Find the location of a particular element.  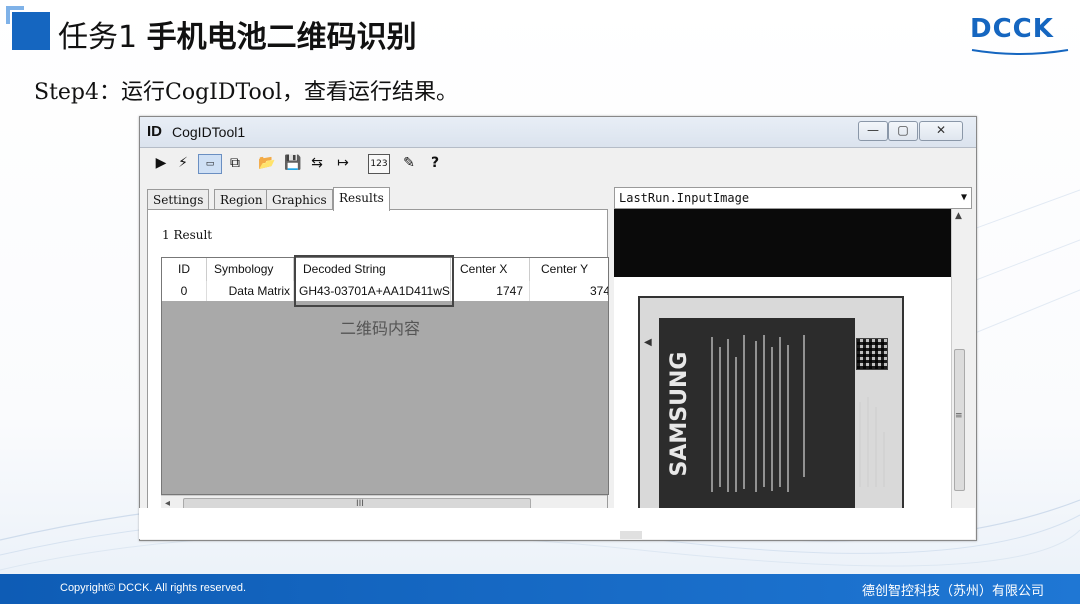

window-bottom-margin is located at coordinates (557, 523).